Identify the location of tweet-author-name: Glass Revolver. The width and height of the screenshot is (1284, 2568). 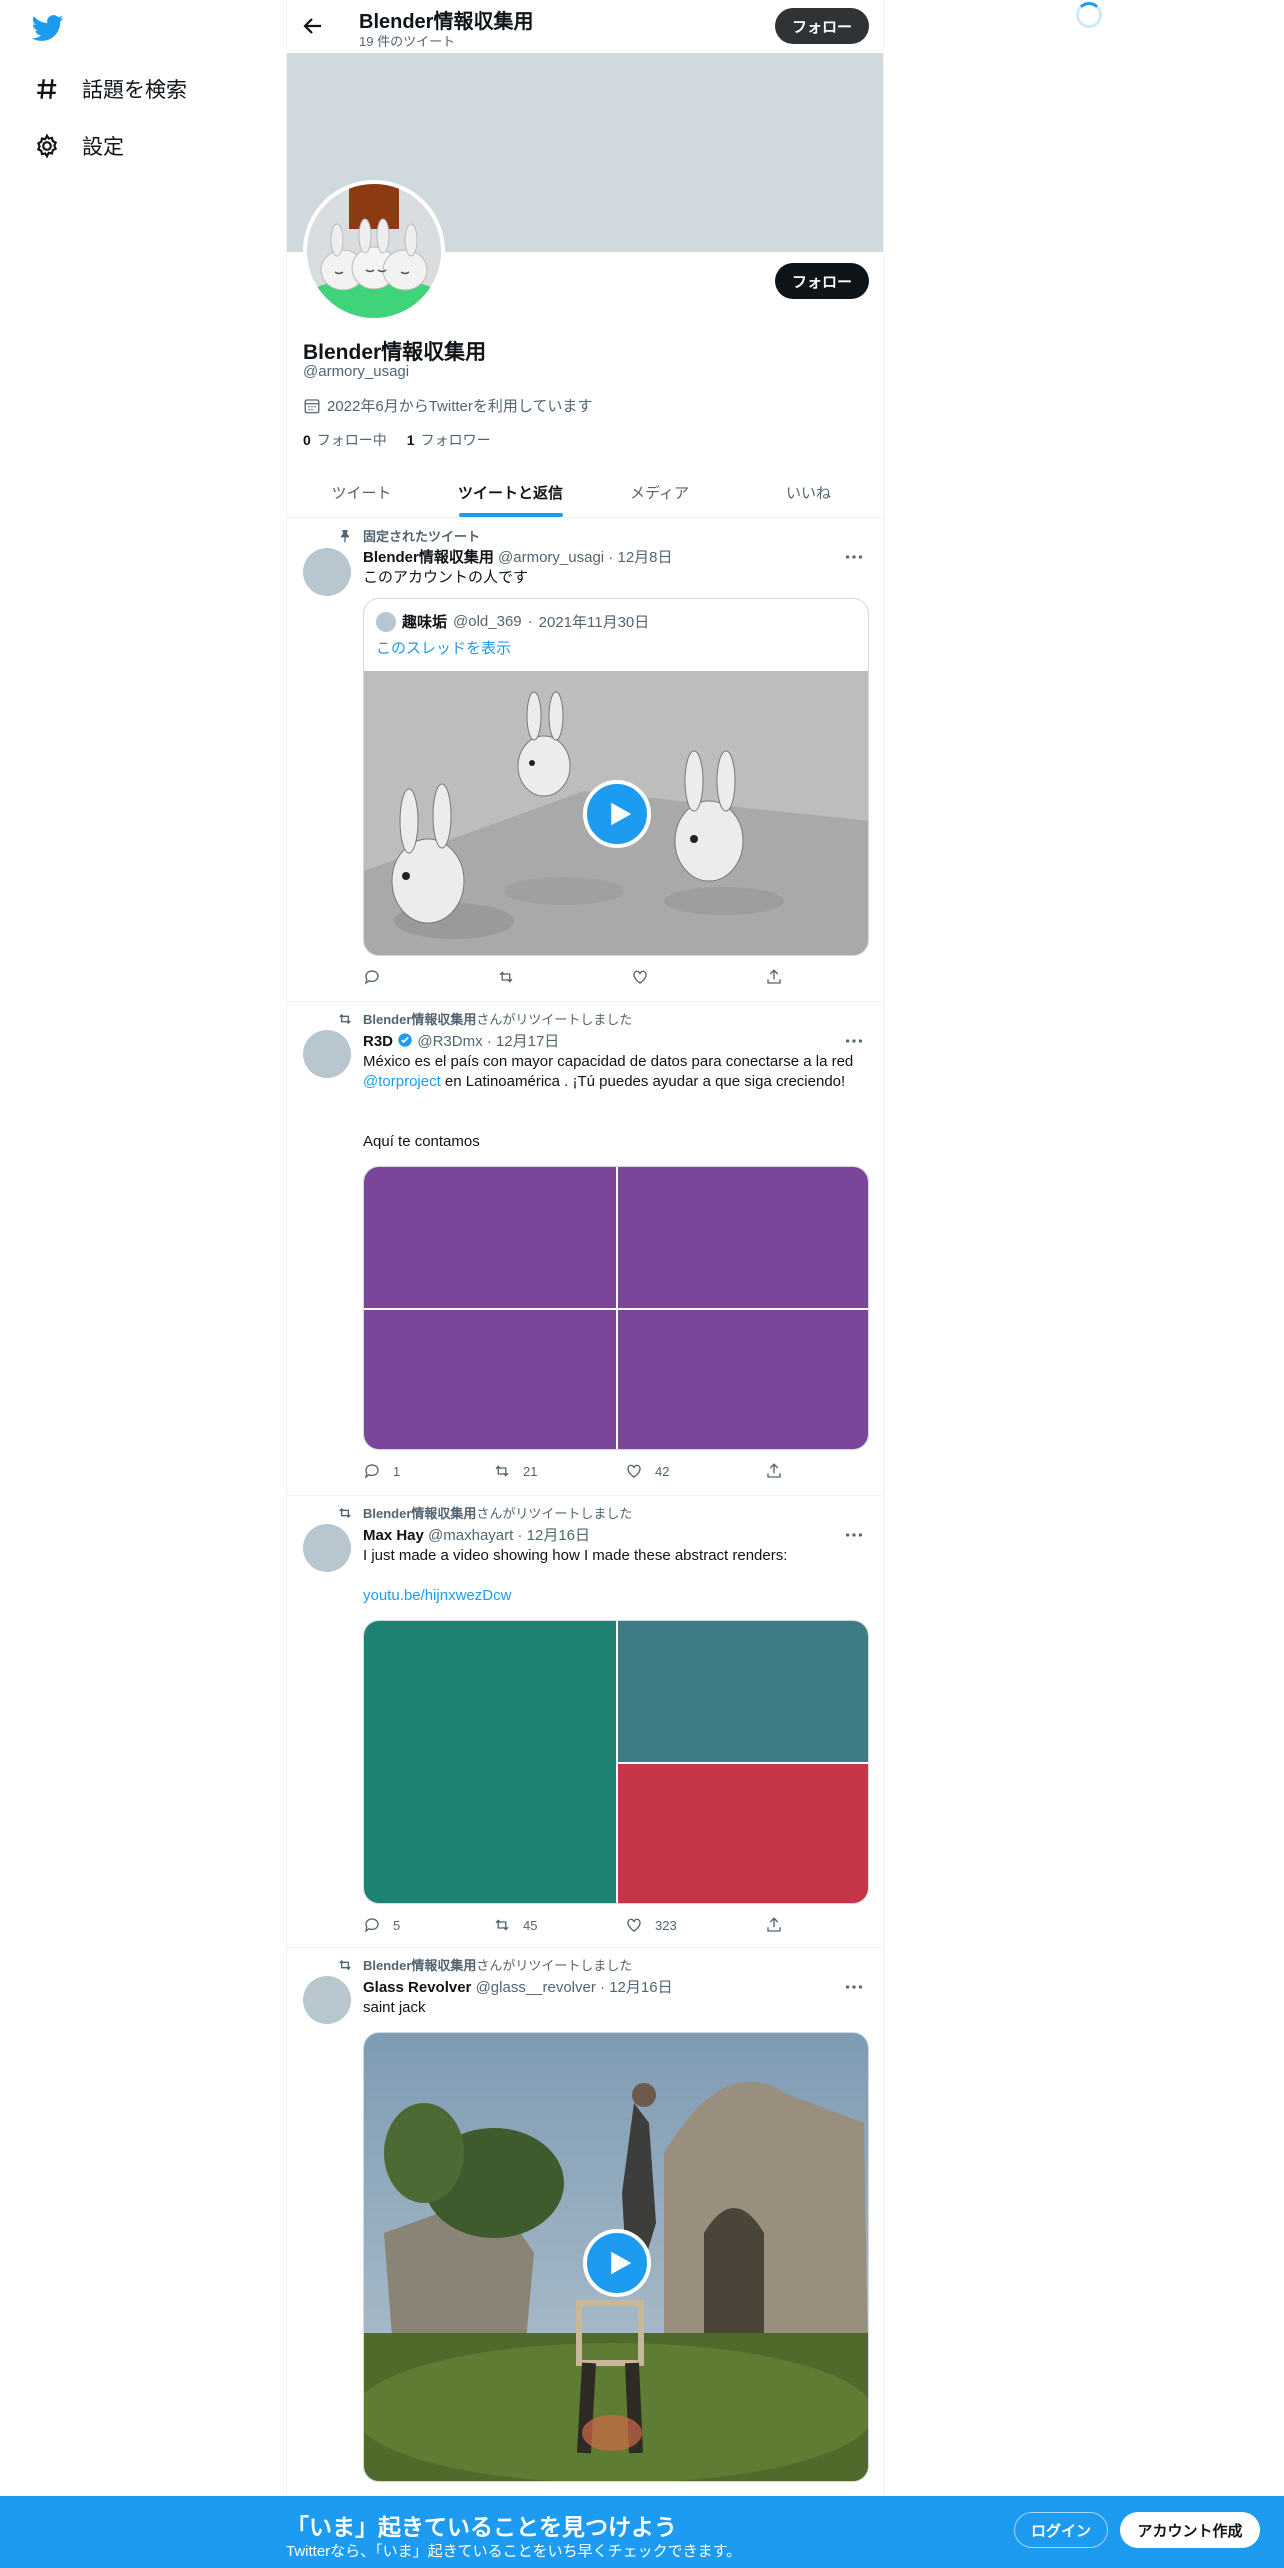
(417, 1987).